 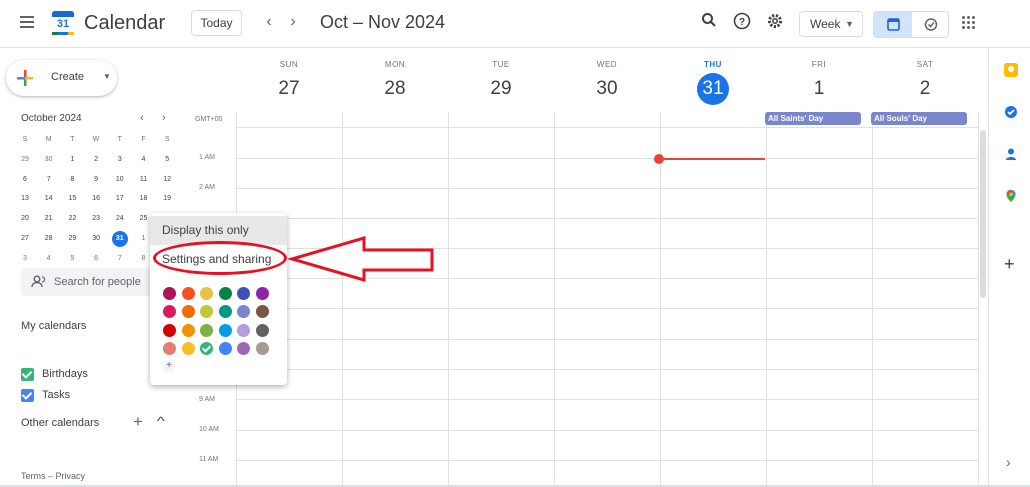 I want to click on mini-calendar-day: 21, so click(x=49, y=219).